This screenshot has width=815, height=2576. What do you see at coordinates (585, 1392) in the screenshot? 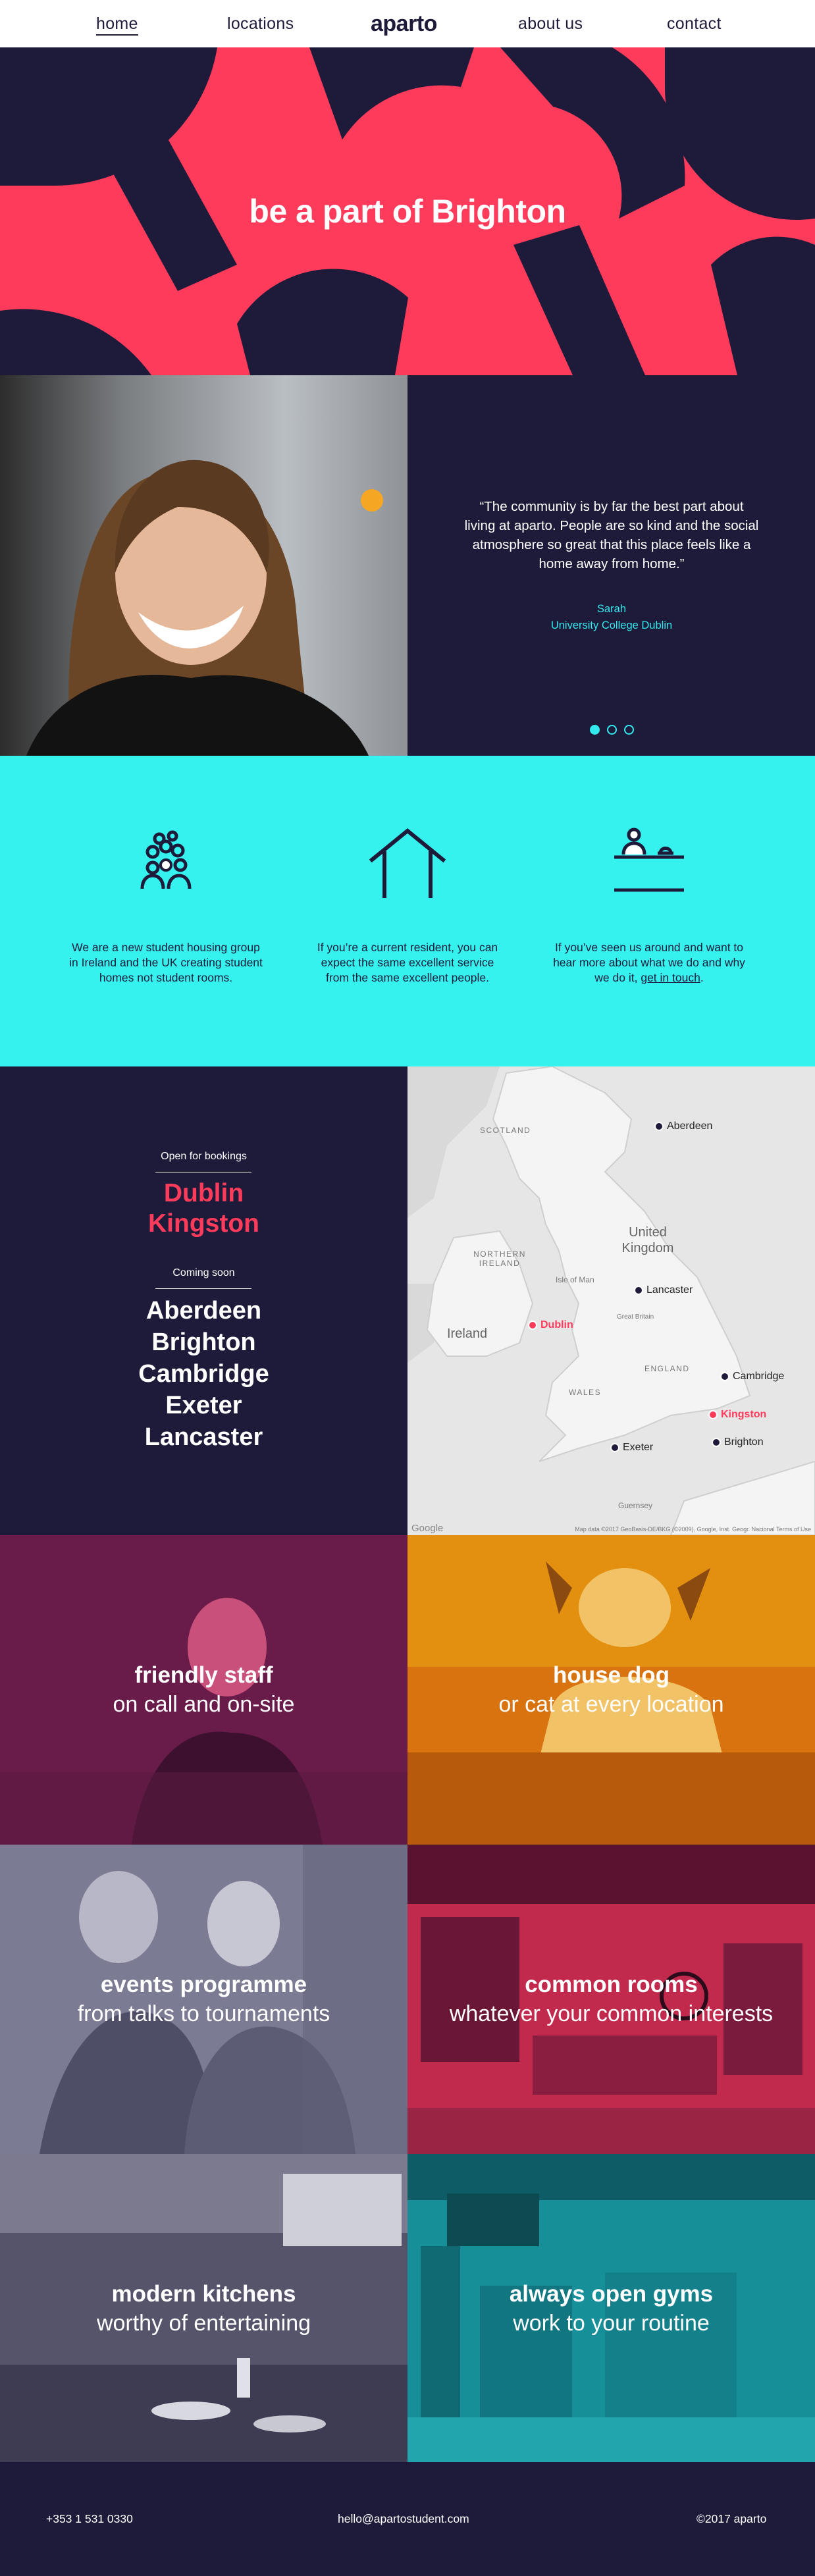
I see `map-region-wales: WALES` at bounding box center [585, 1392].